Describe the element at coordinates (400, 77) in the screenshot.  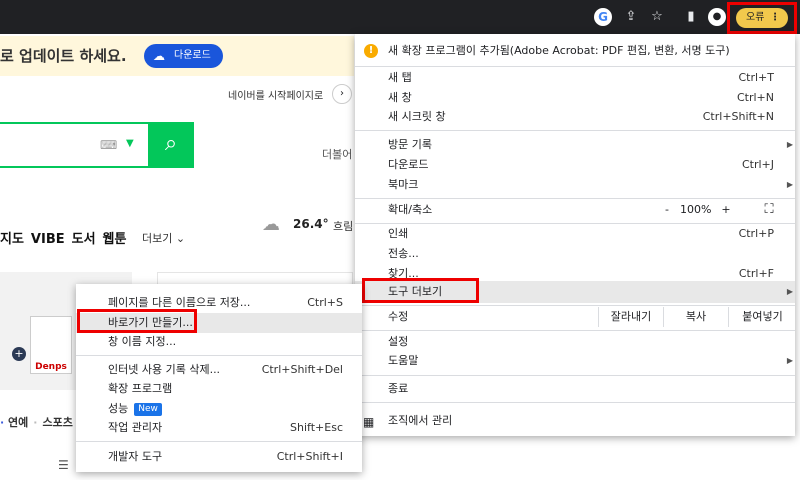
I see `menu-item-label: 새 탭` at that location.